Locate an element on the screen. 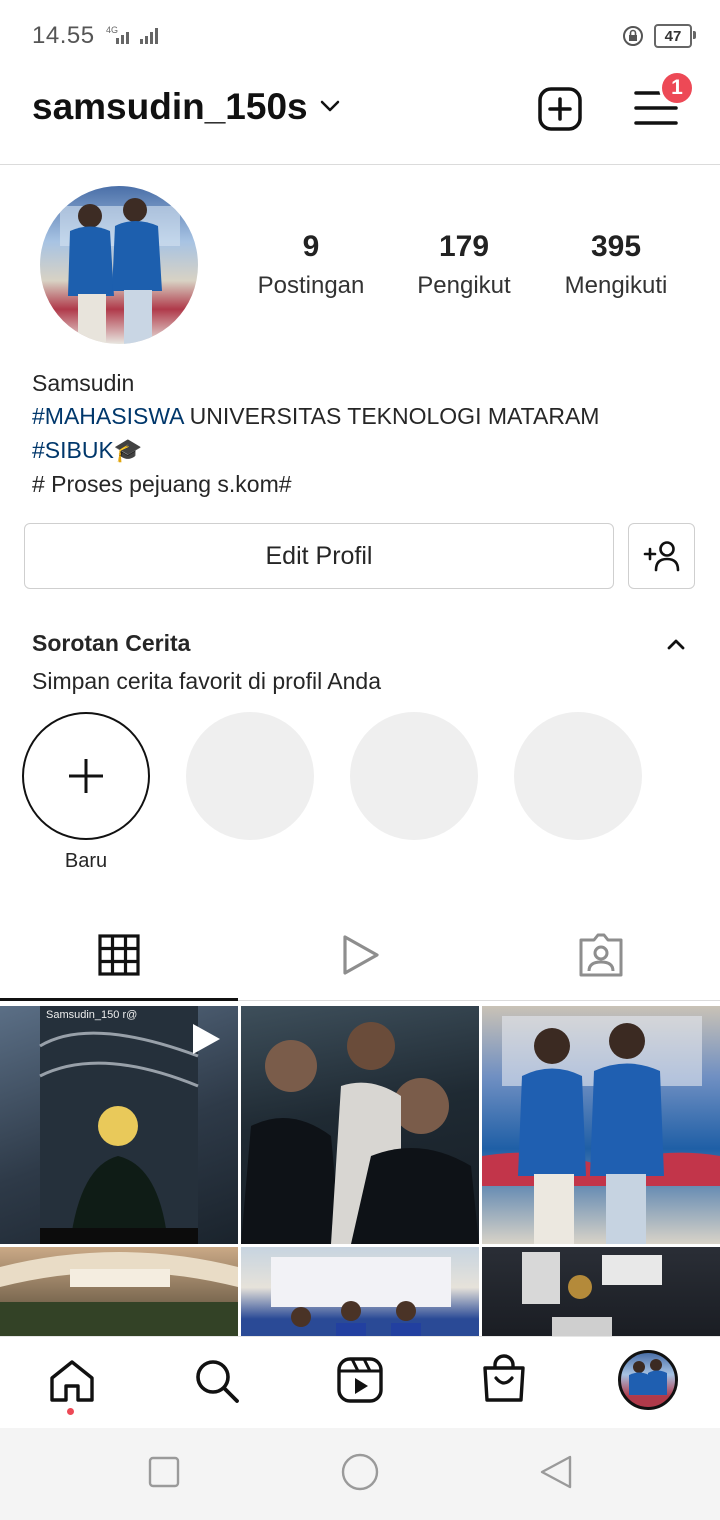  plus-icon is located at coordinates (86, 776).